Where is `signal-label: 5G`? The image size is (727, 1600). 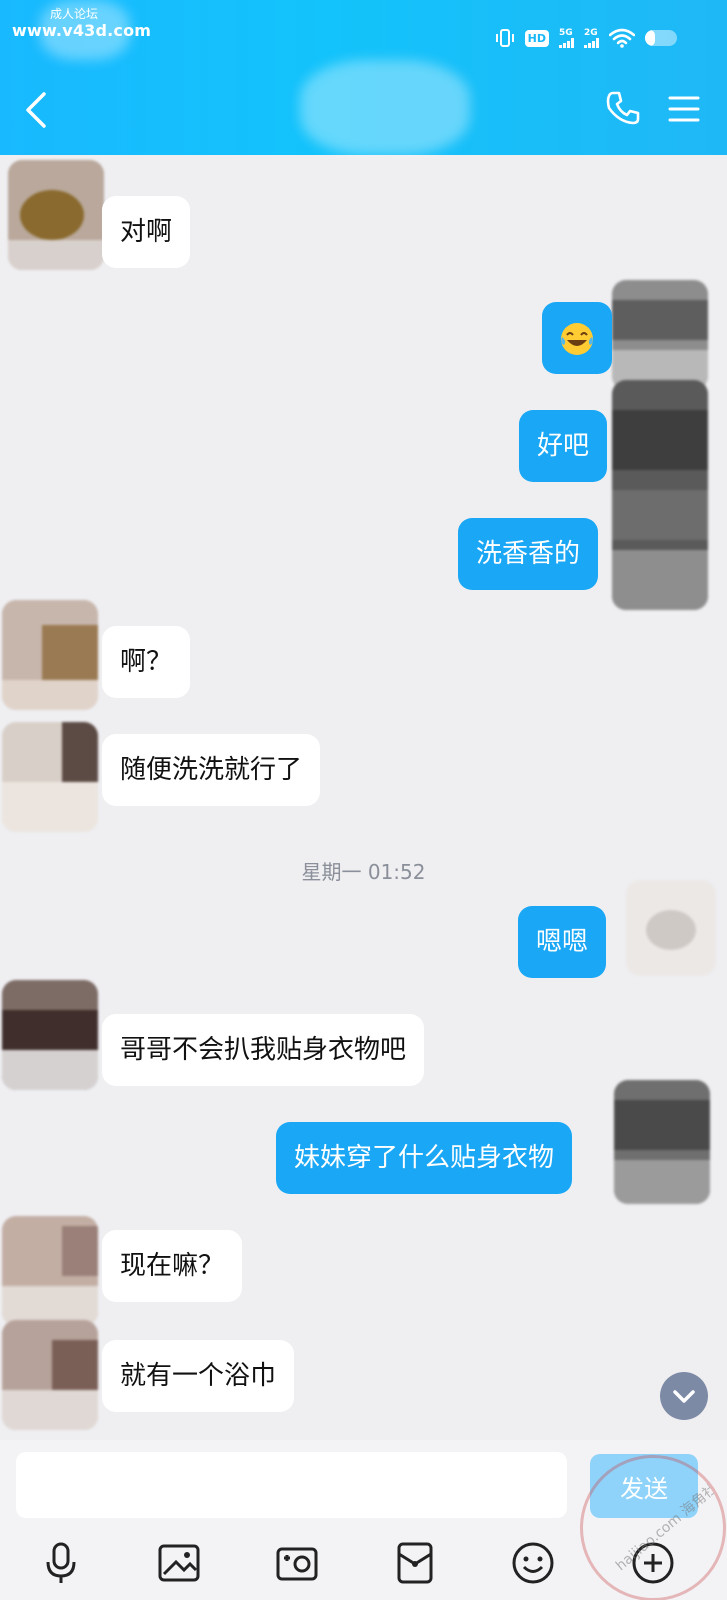
signal-label: 5G is located at coordinates (566, 32).